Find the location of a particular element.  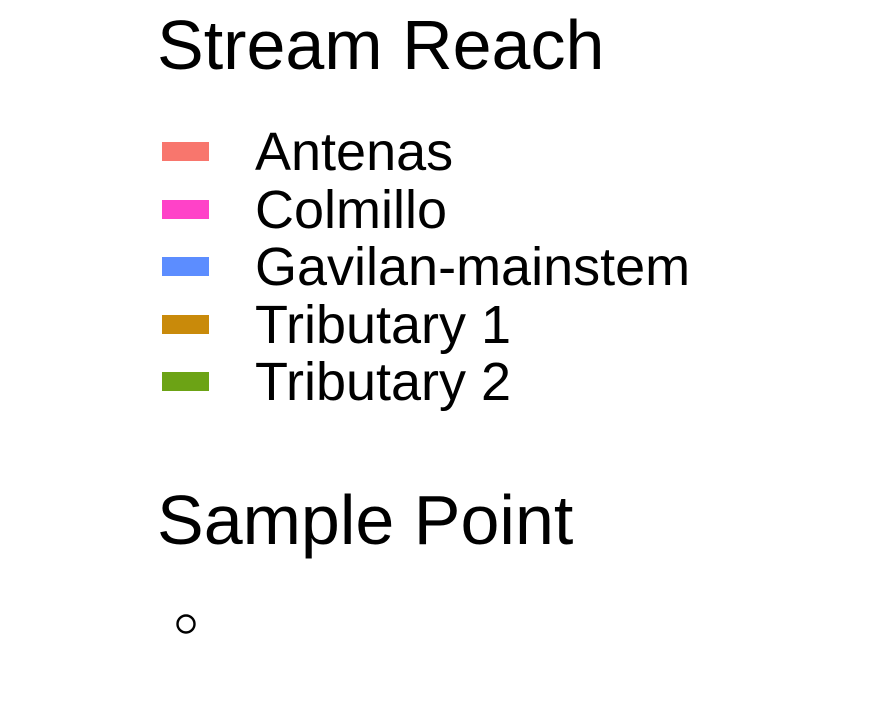

sample-point-open-circle-icon is located at coordinates (186, 624).